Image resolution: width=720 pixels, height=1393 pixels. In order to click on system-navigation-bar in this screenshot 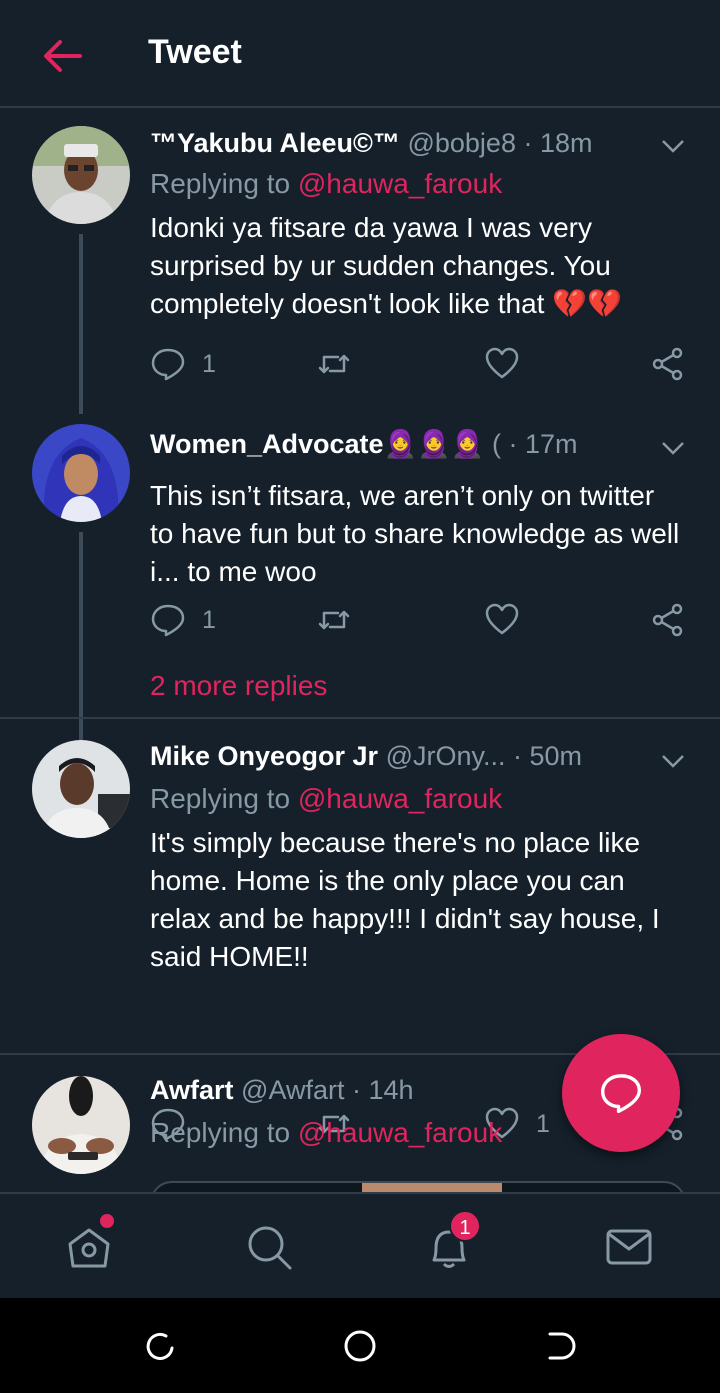, I will do `click(360, 1345)`.